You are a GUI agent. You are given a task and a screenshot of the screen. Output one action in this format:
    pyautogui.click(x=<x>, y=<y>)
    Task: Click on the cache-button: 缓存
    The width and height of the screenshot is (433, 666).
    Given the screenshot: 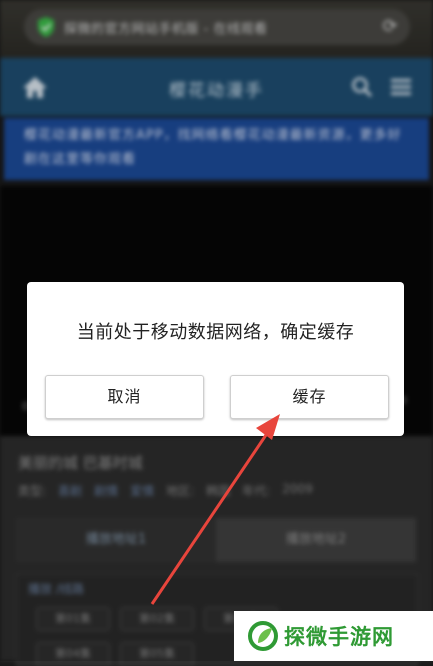 What is the action you would take?
    pyautogui.click(x=309, y=397)
    